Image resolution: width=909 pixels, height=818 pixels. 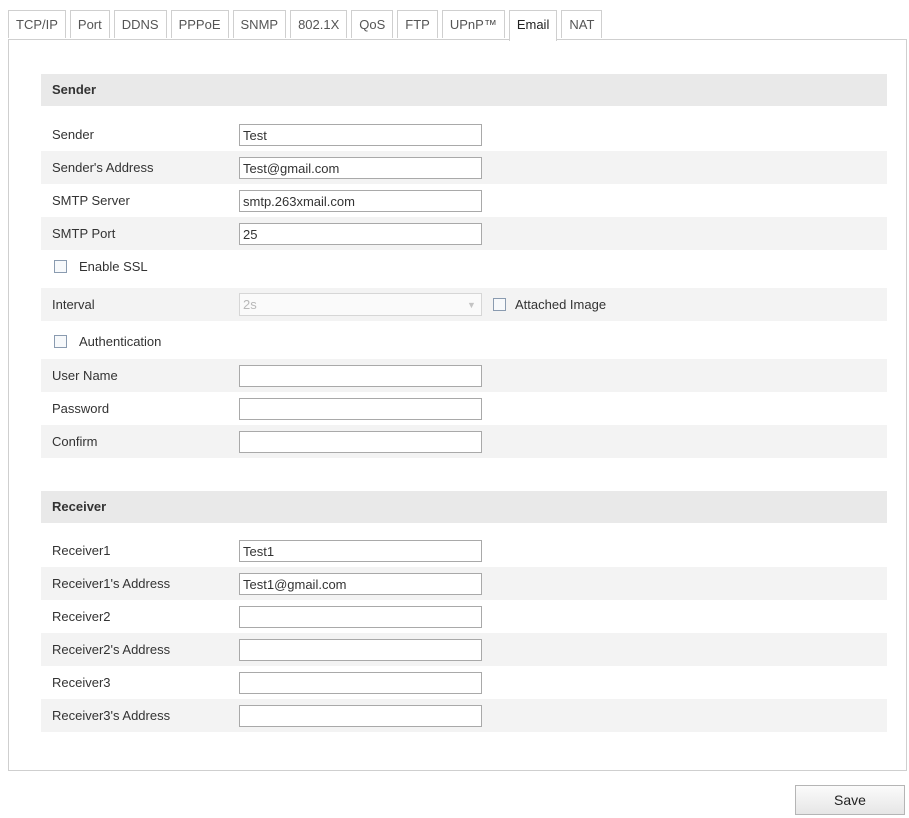 I want to click on password-row: Password, so click(x=464, y=408).